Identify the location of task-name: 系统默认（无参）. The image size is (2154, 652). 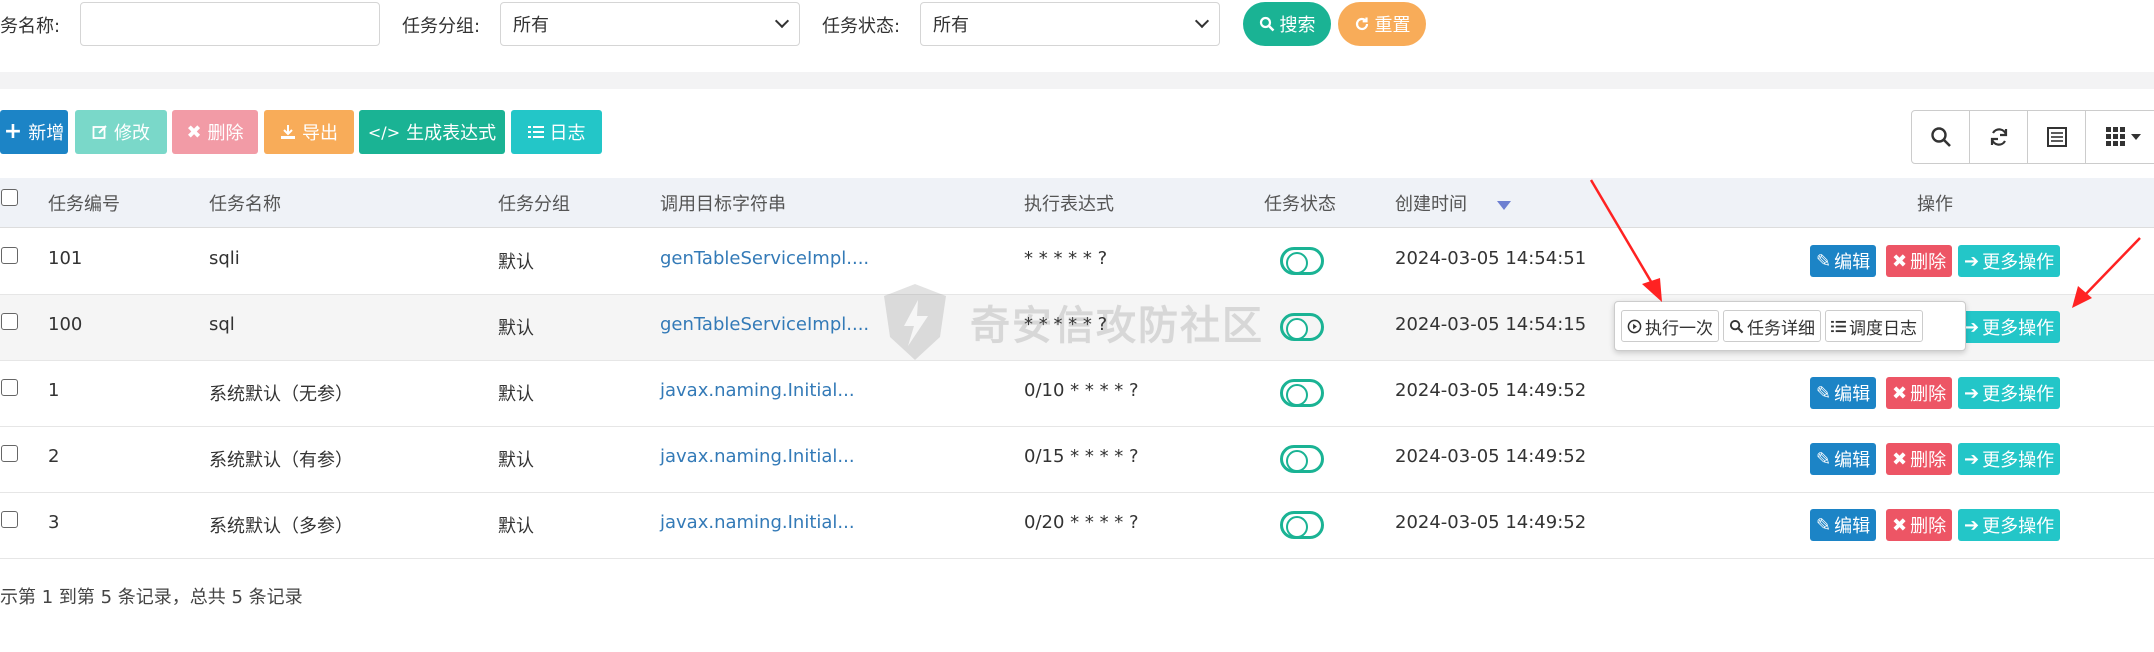
(281, 394).